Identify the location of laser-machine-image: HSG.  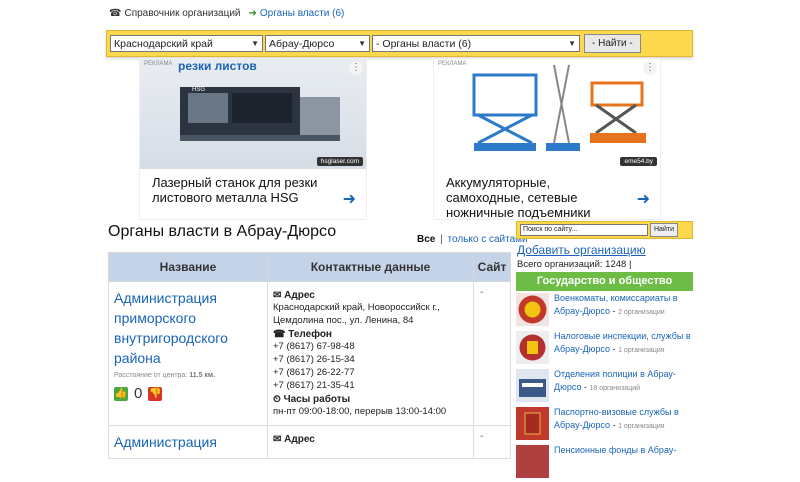
(260, 114).